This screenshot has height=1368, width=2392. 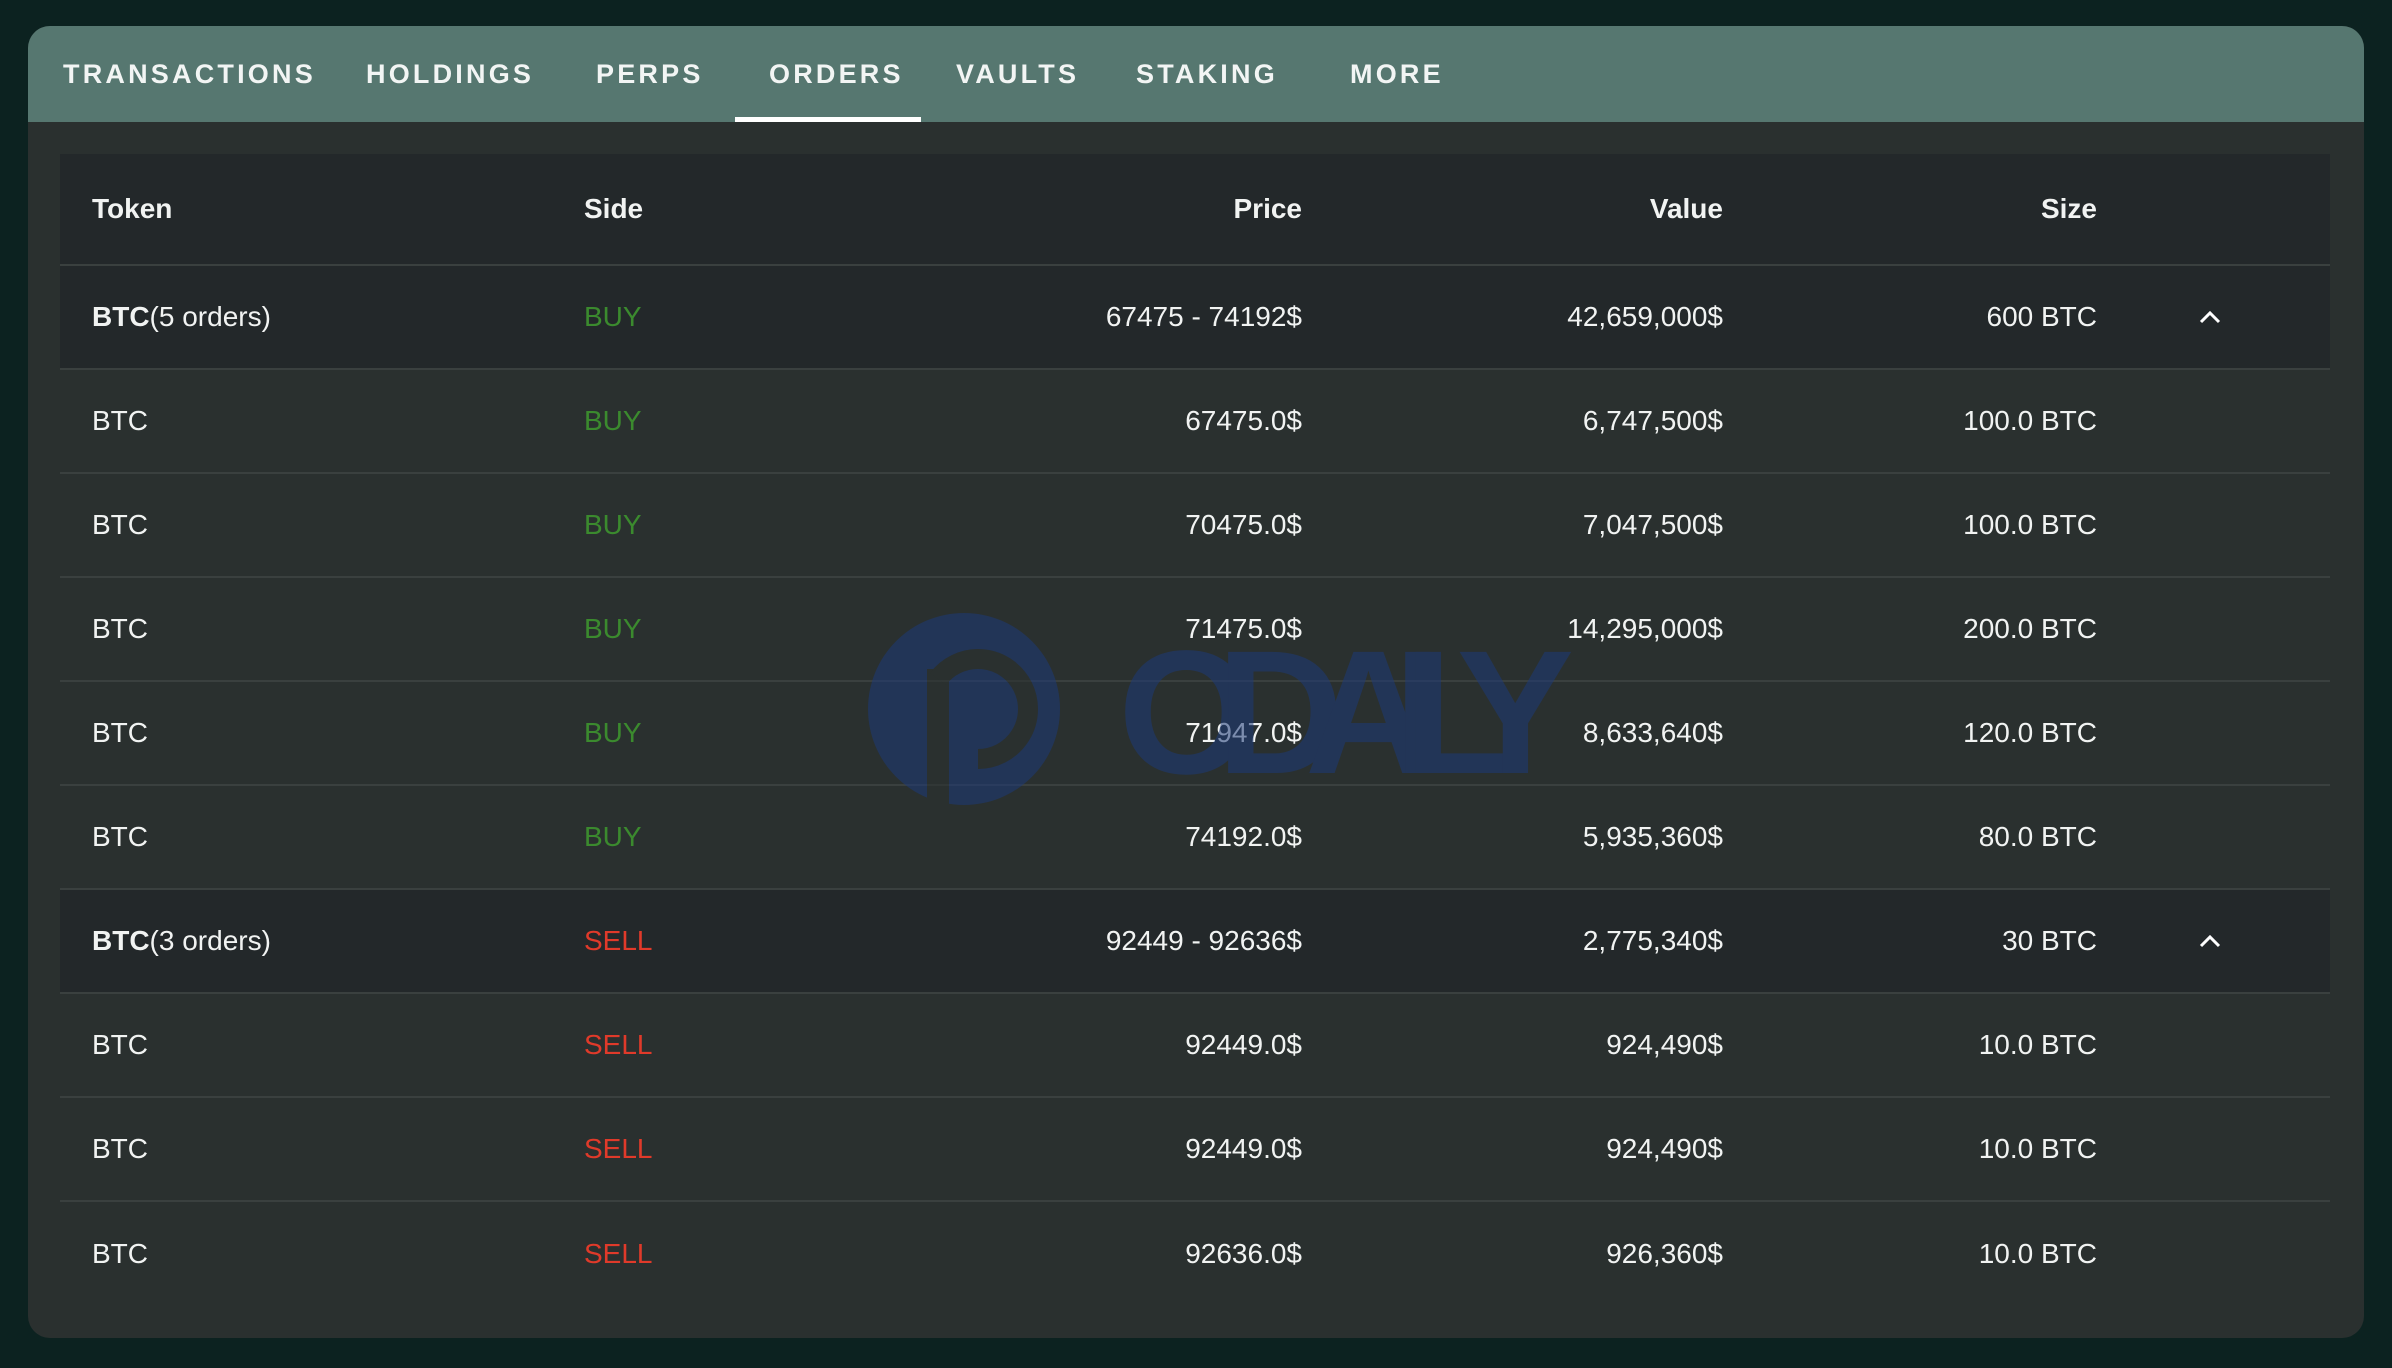 I want to click on order-row: BTC BUY 70475.0$ 7,047,500$ 100.0 BTC, so click(x=1195, y=526).